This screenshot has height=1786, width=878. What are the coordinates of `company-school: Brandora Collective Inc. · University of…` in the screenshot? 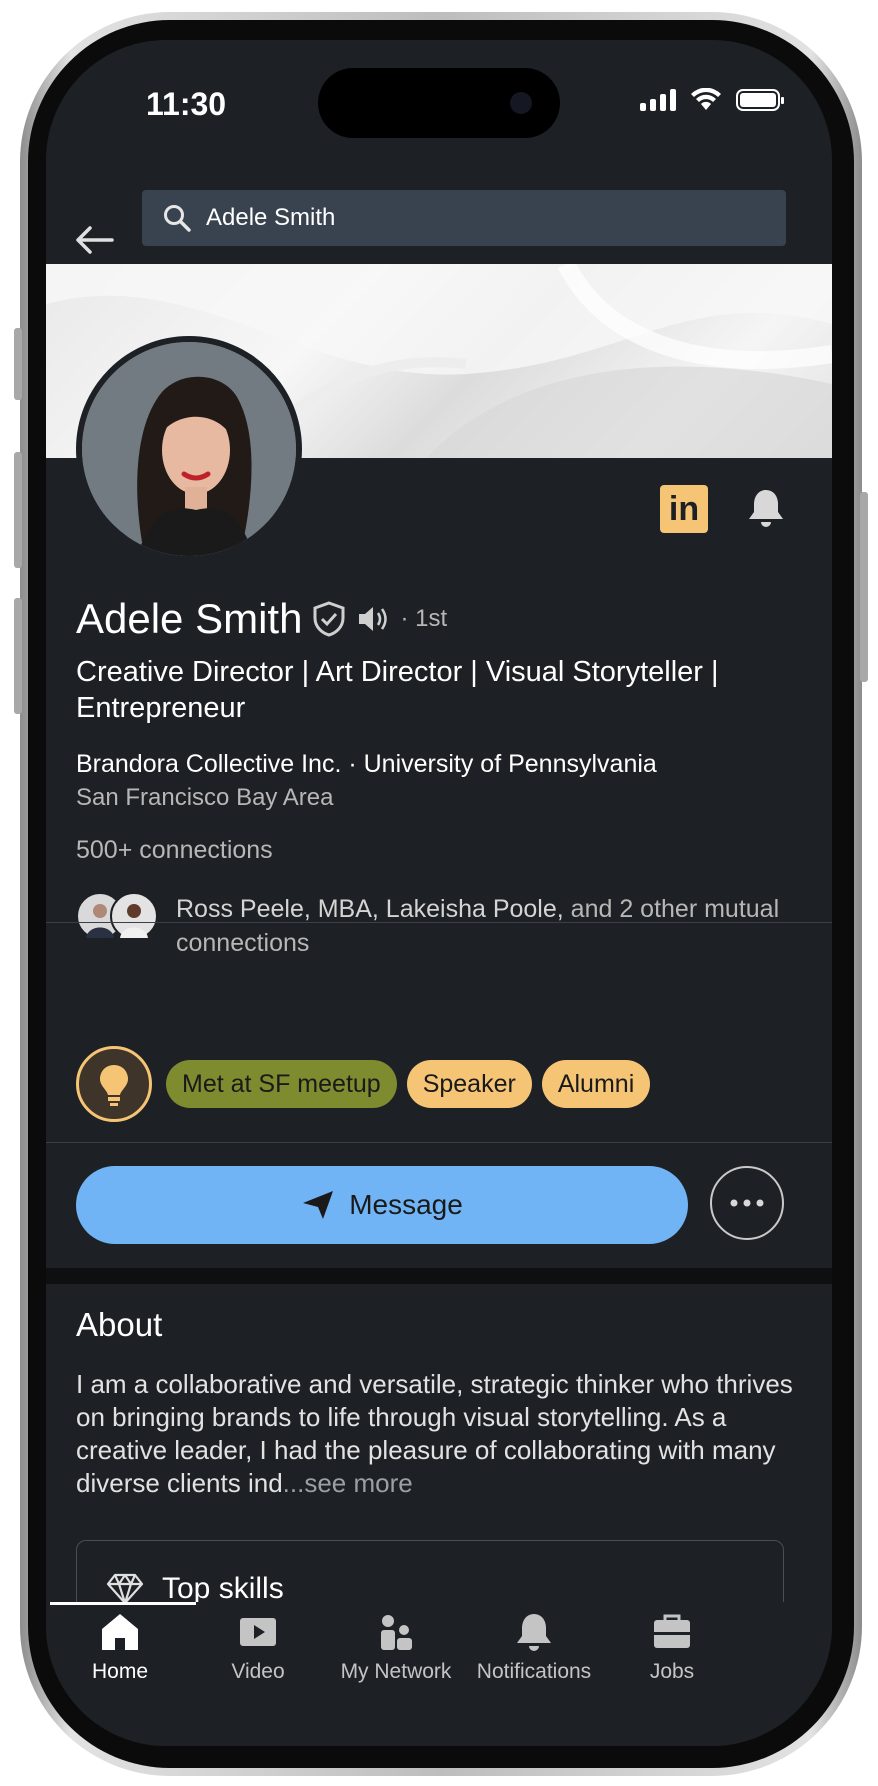 It's located at (366, 764).